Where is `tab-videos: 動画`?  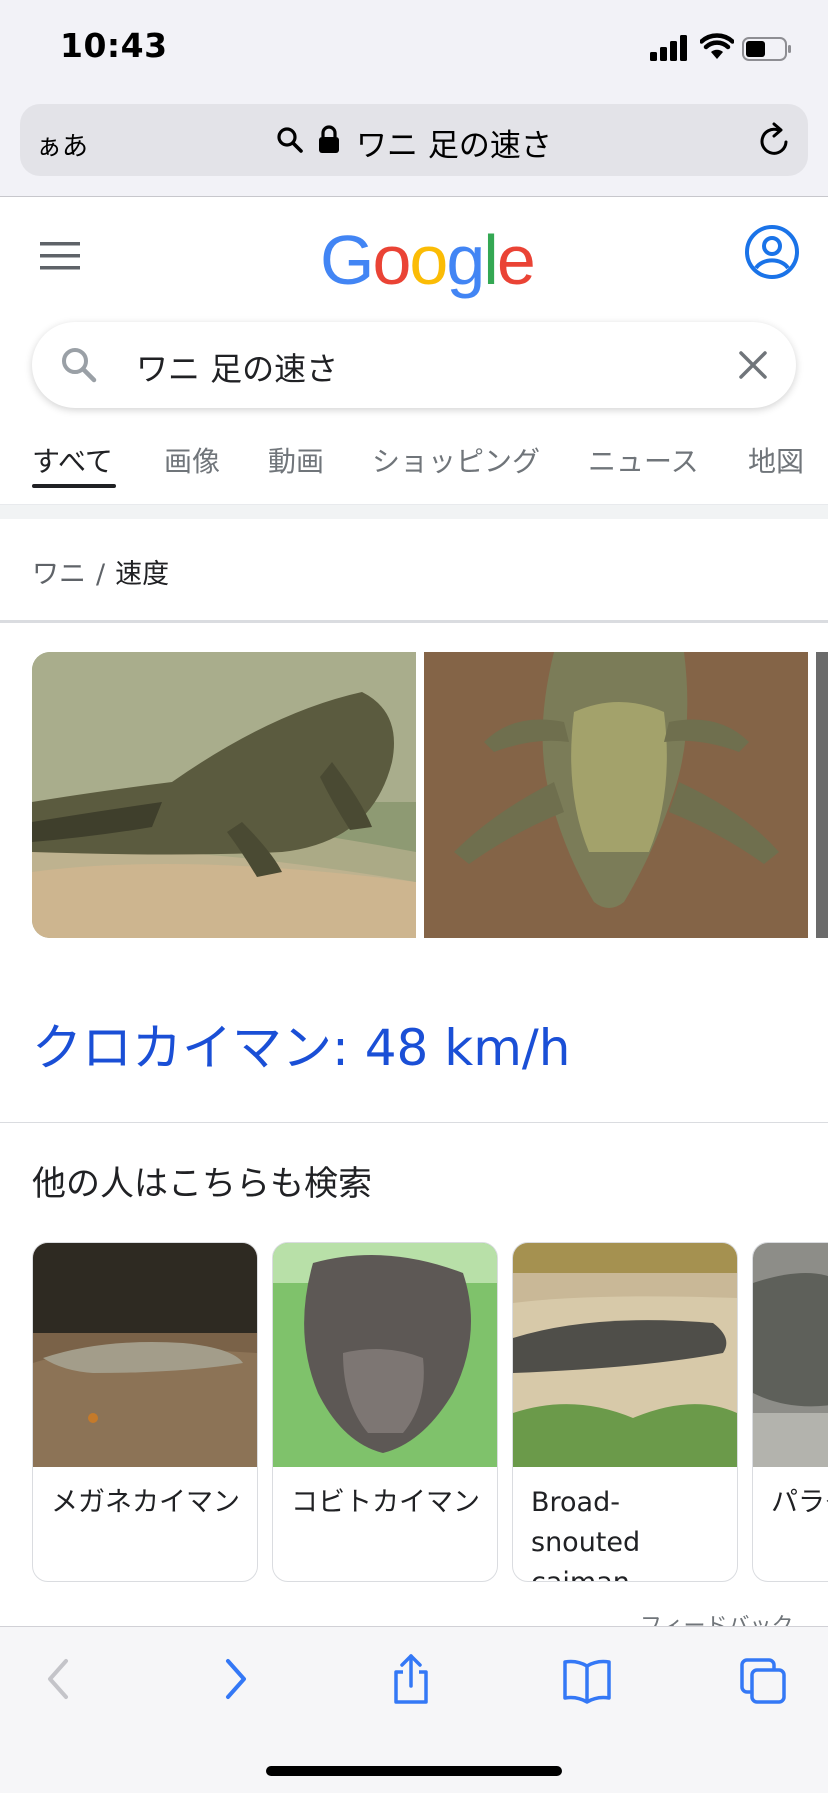 tab-videos: 動画 is located at coordinates (296, 460).